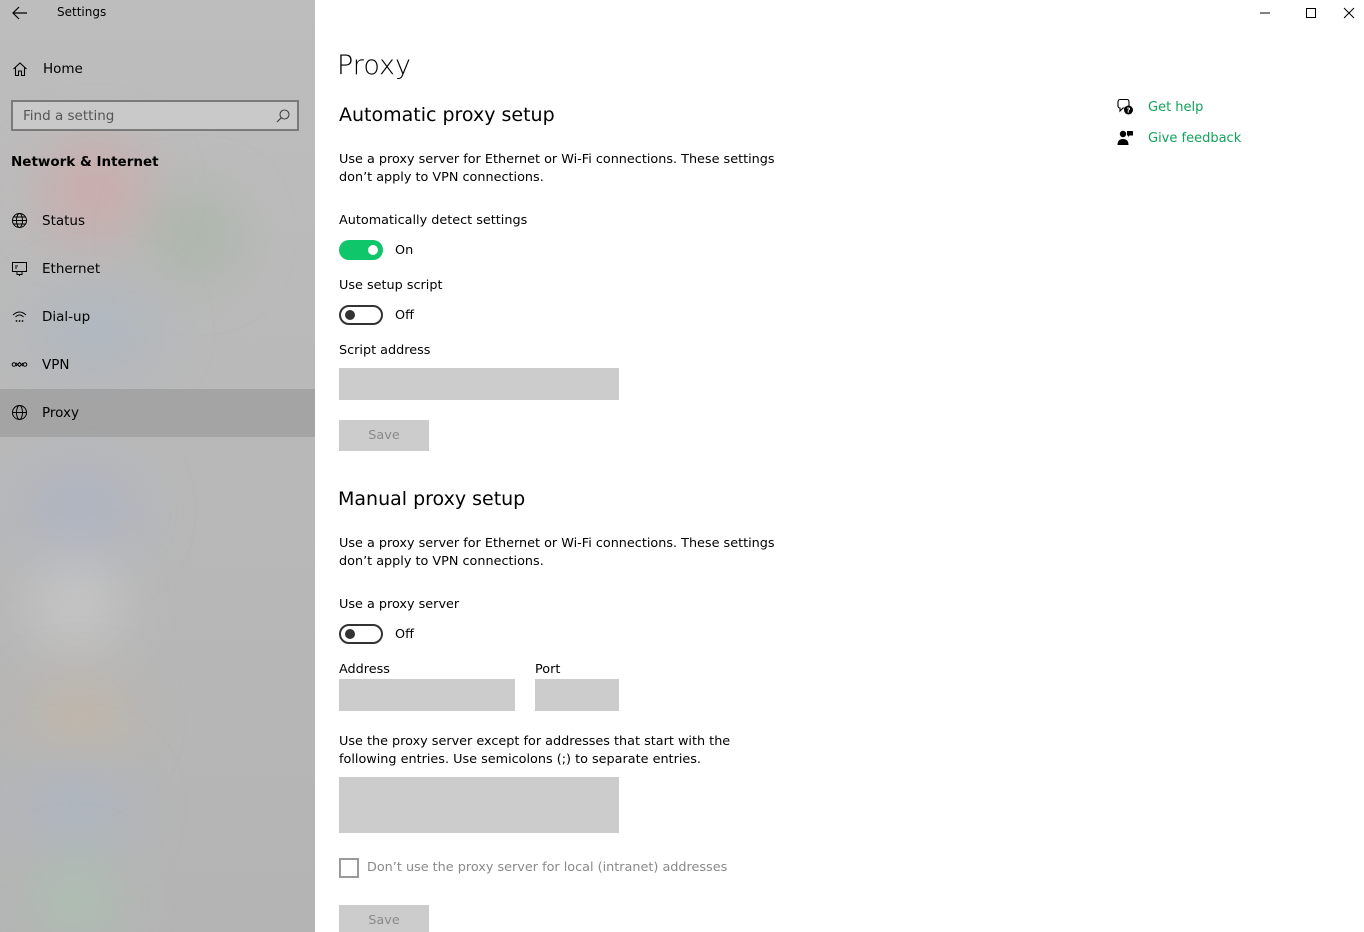  I want to click on sidebar-item-label: Status, so click(64, 221).